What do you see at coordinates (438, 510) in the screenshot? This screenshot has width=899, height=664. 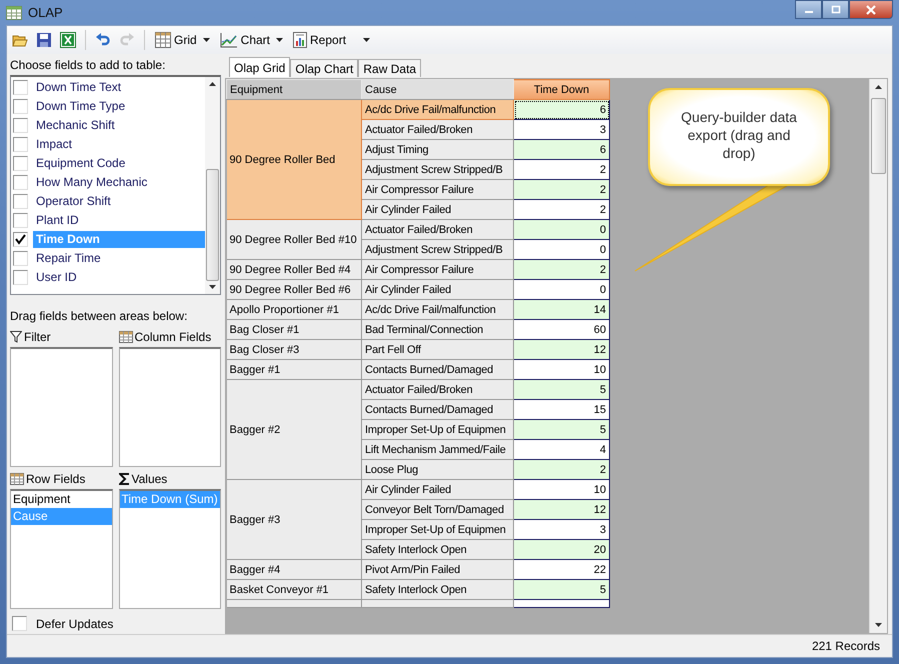 I see `table-cell: Conveyor Belt Torn/Damaged` at bounding box center [438, 510].